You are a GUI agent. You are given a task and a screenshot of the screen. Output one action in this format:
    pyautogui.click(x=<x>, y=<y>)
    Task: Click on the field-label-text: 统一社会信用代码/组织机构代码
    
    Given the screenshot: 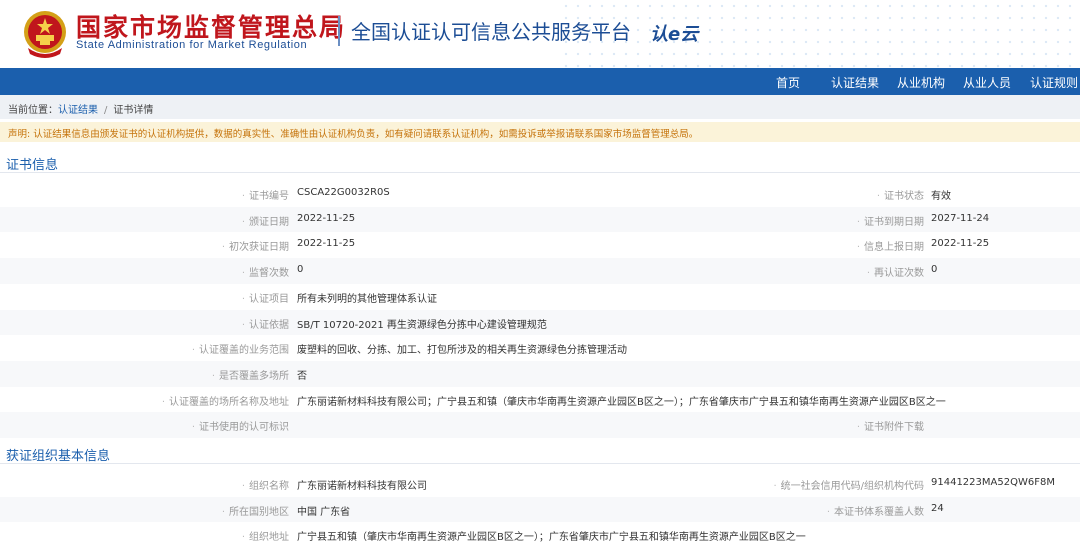 What is the action you would take?
    pyautogui.click(x=852, y=486)
    